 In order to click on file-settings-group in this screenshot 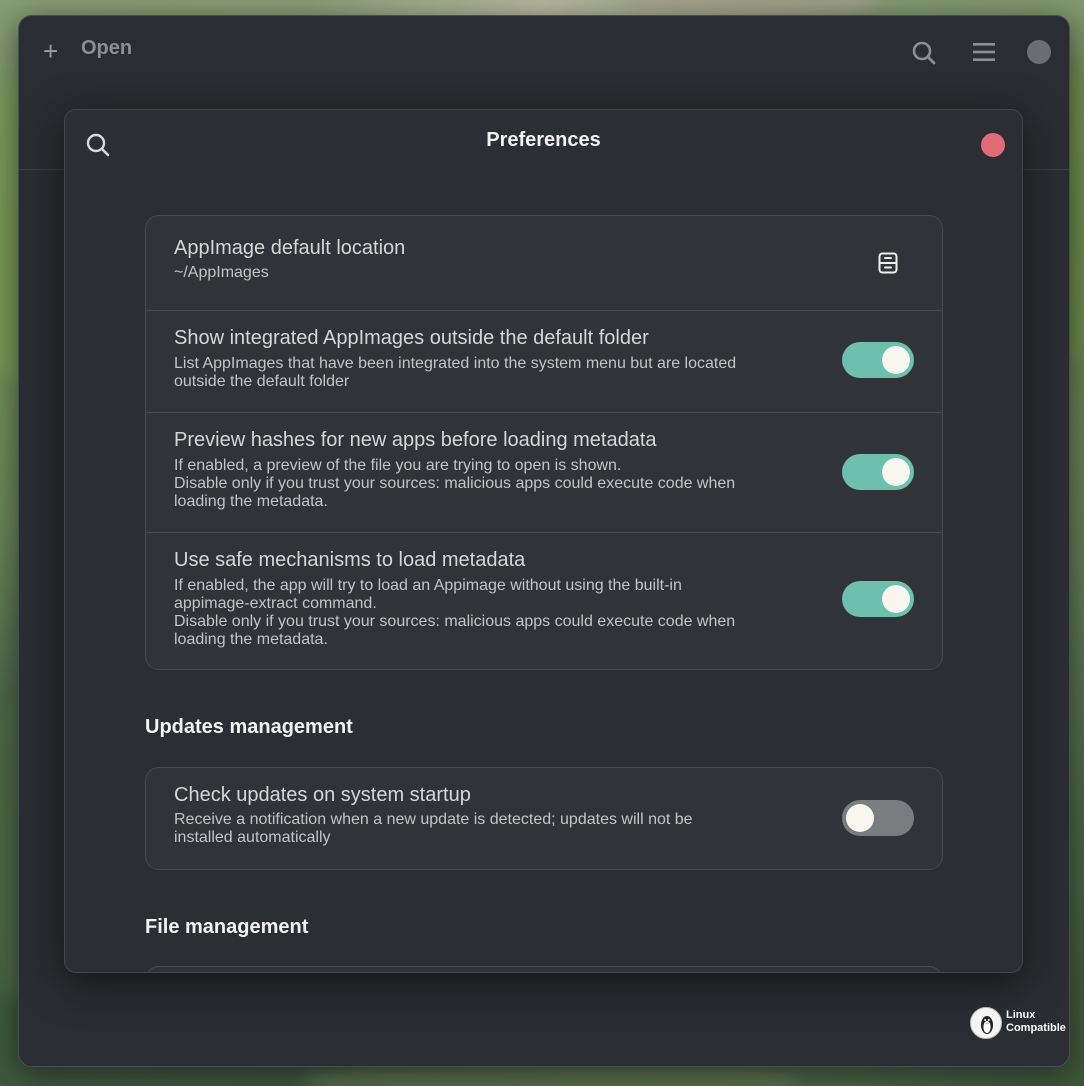, I will do `click(544, 969)`.